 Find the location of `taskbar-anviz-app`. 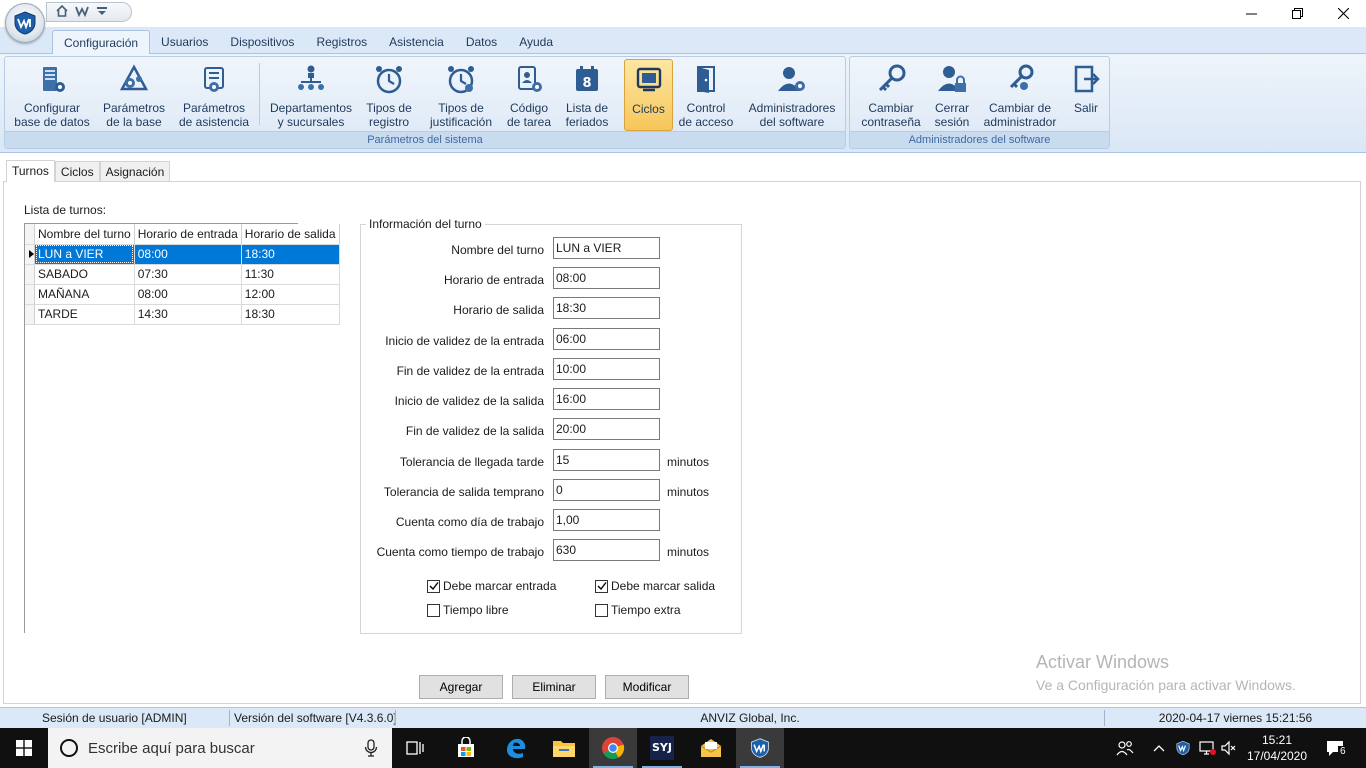

taskbar-anviz-app is located at coordinates (760, 748).